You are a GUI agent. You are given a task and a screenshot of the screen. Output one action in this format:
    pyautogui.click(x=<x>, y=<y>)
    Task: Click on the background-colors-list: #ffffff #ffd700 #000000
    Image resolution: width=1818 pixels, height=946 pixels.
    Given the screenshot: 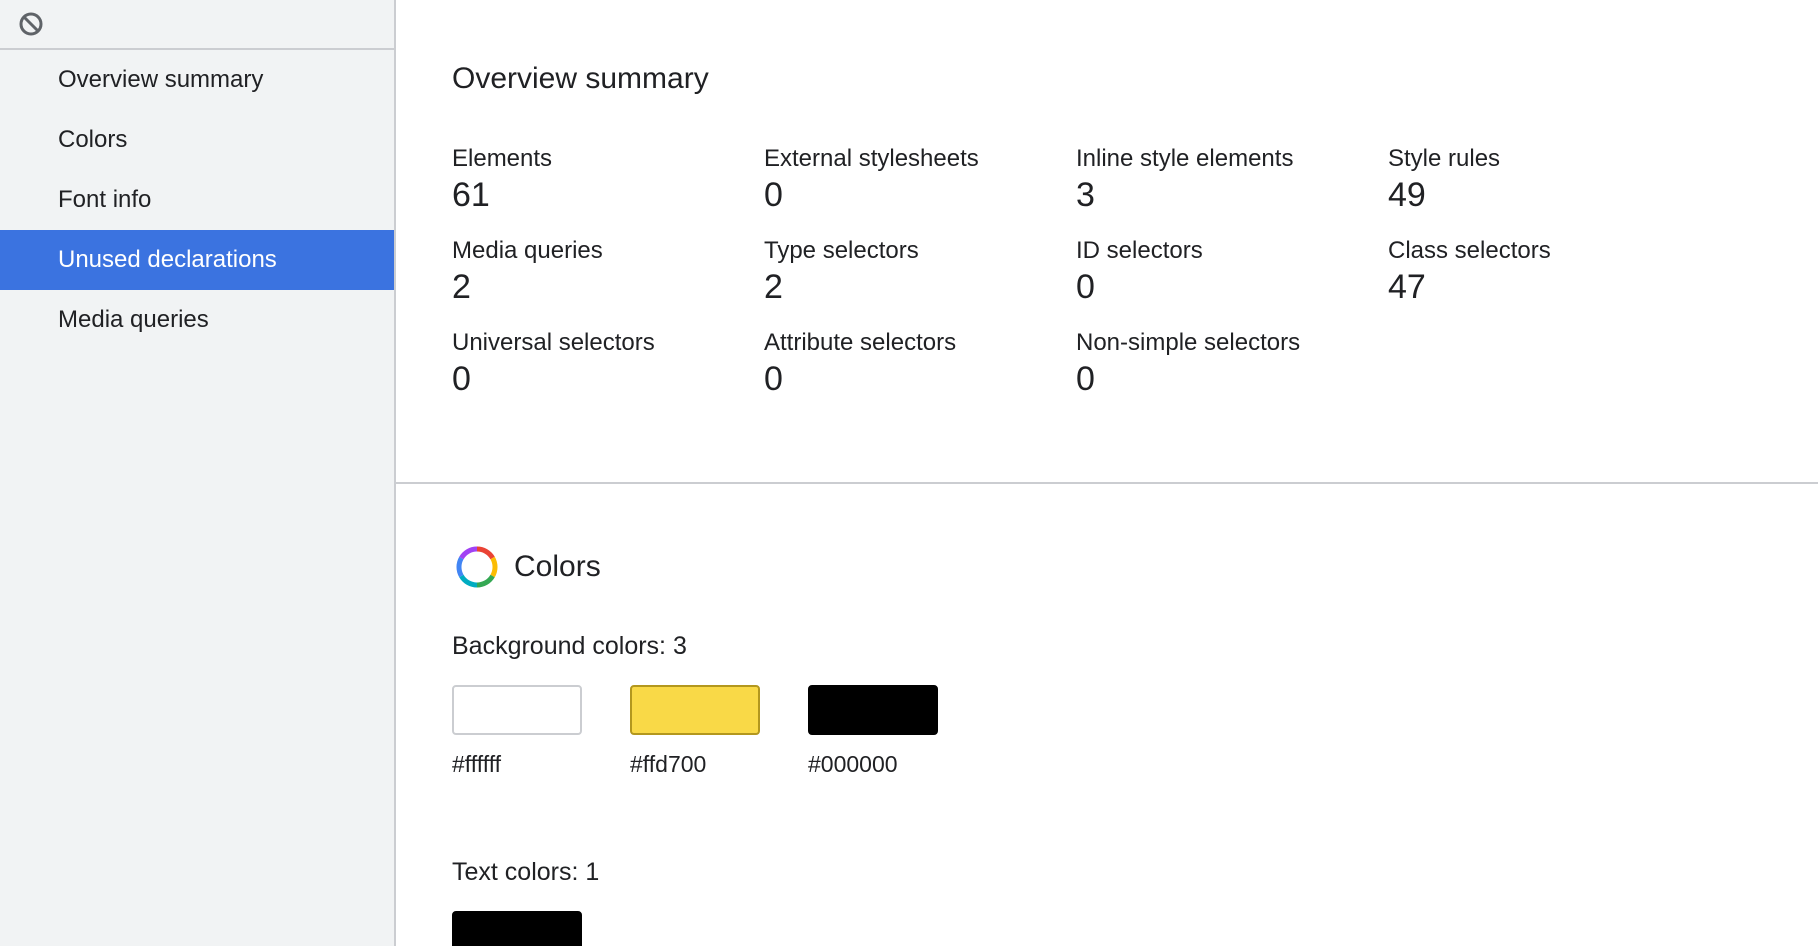 What is the action you would take?
    pyautogui.click(x=1135, y=731)
    